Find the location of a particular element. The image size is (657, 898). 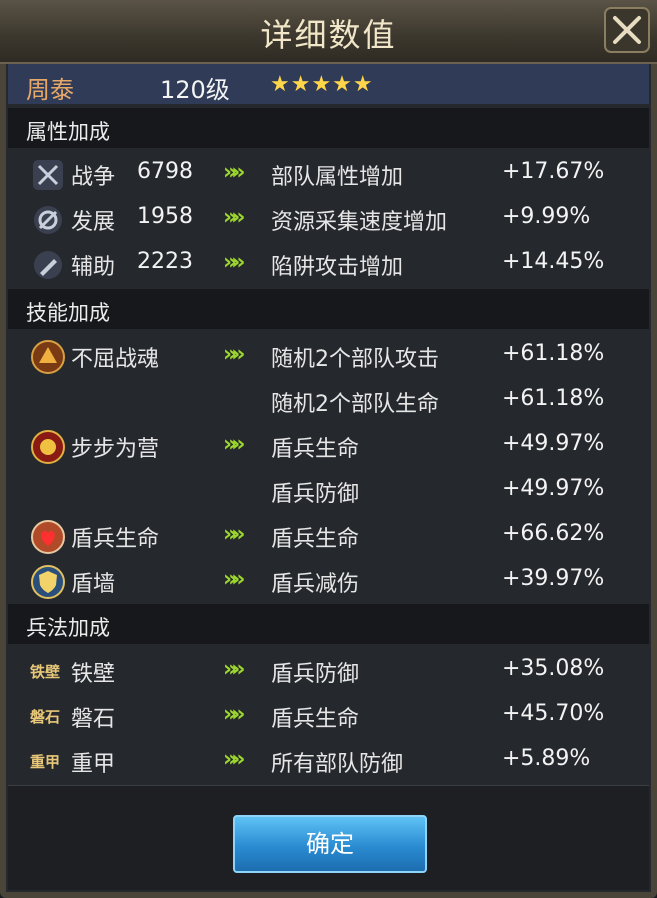

skill-row: 盾兵生命 »» 盾兵生命 +66.62% is located at coordinates (328, 536).